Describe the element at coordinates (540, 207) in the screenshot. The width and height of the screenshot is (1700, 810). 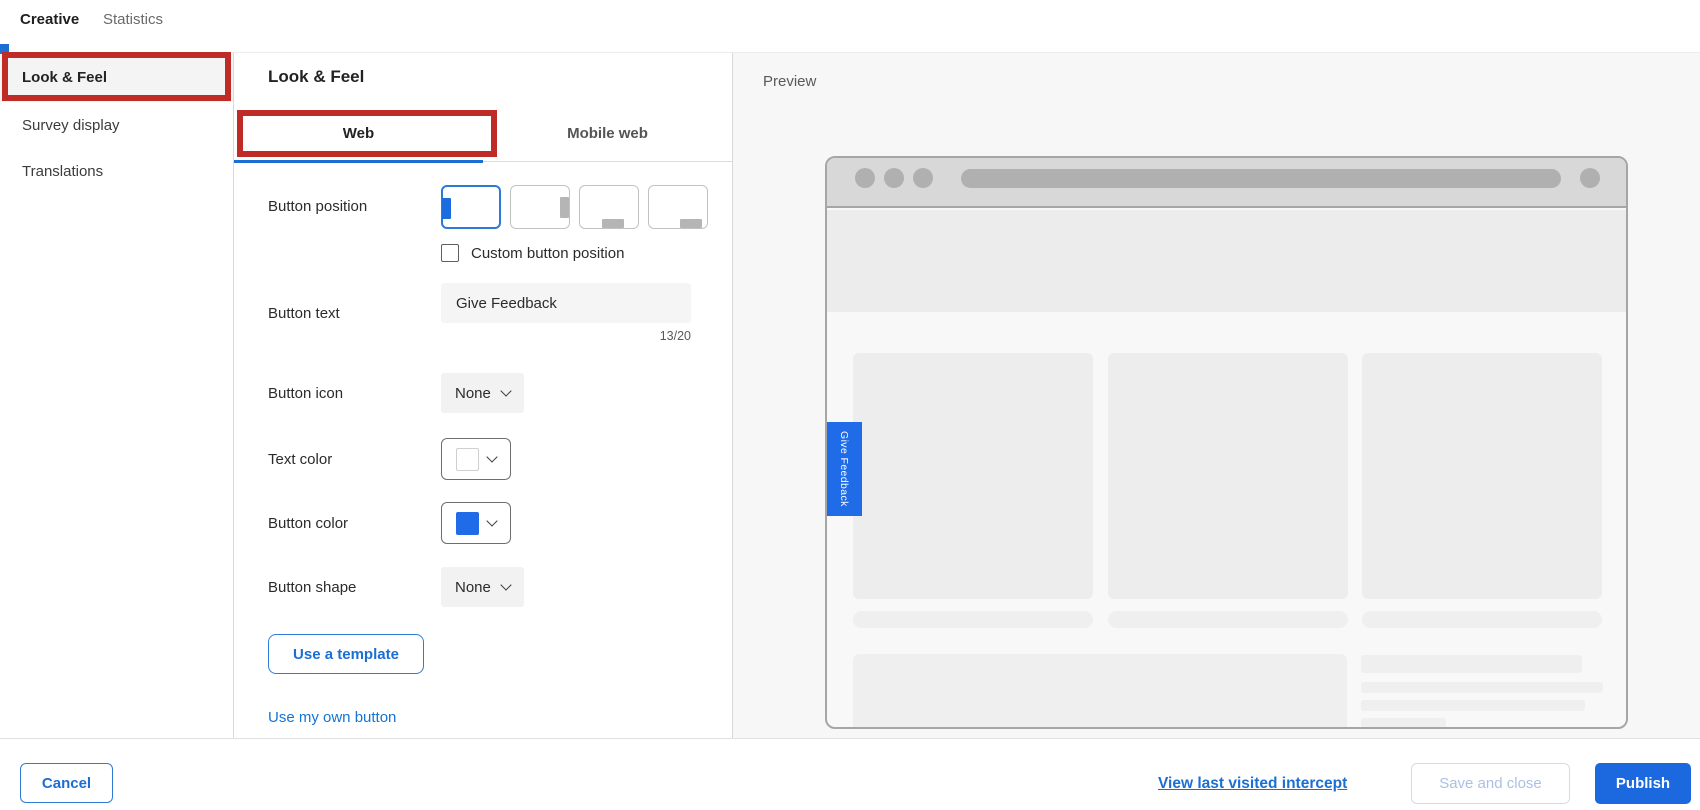
I see `position-option-right-middle` at that location.